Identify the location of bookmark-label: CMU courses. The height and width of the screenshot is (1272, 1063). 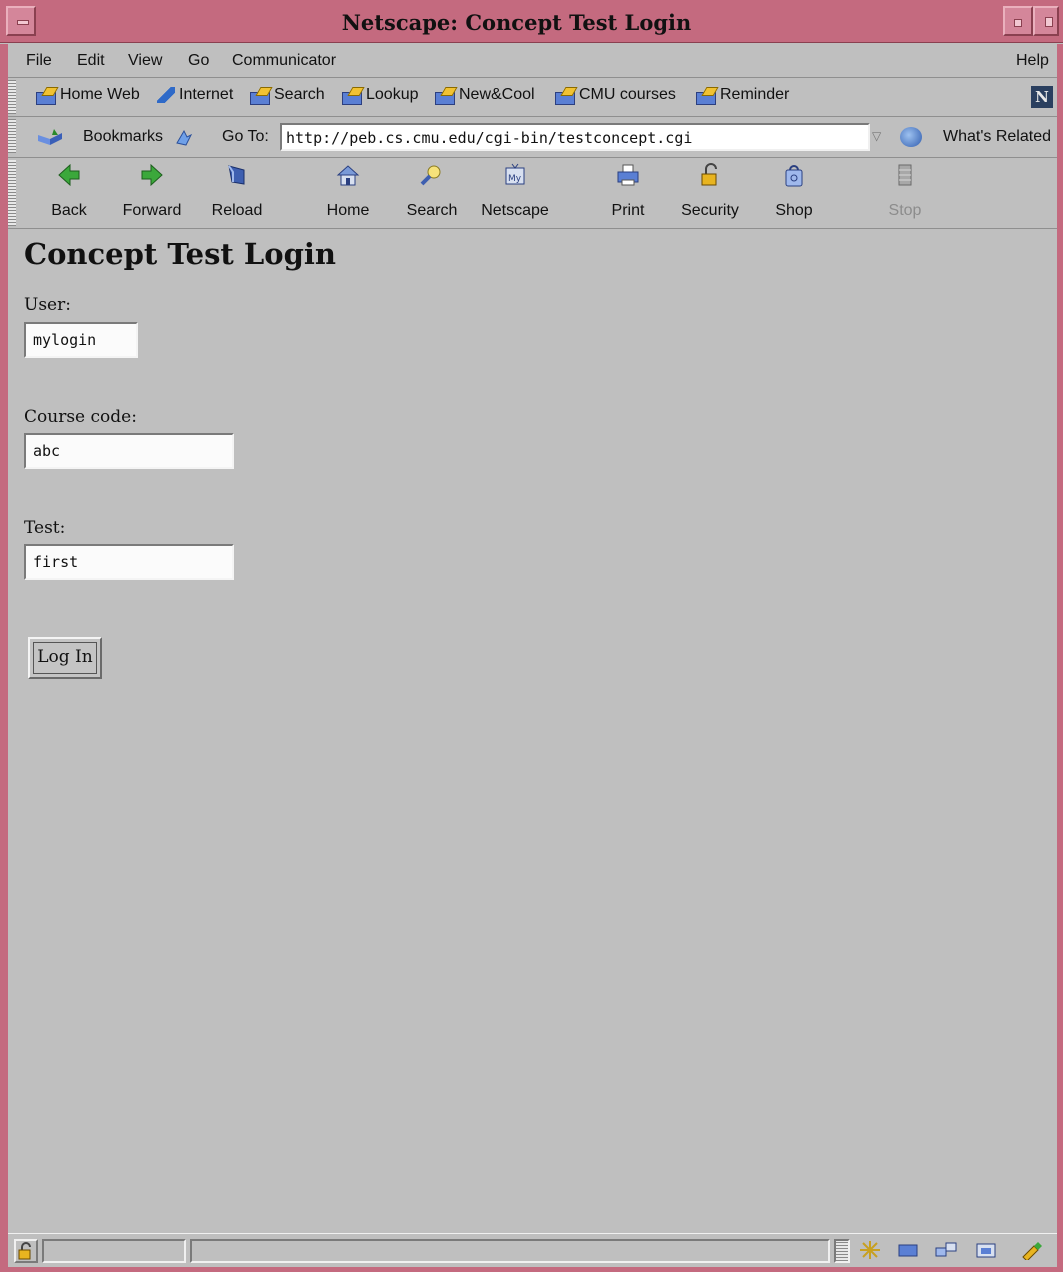
(627, 94).